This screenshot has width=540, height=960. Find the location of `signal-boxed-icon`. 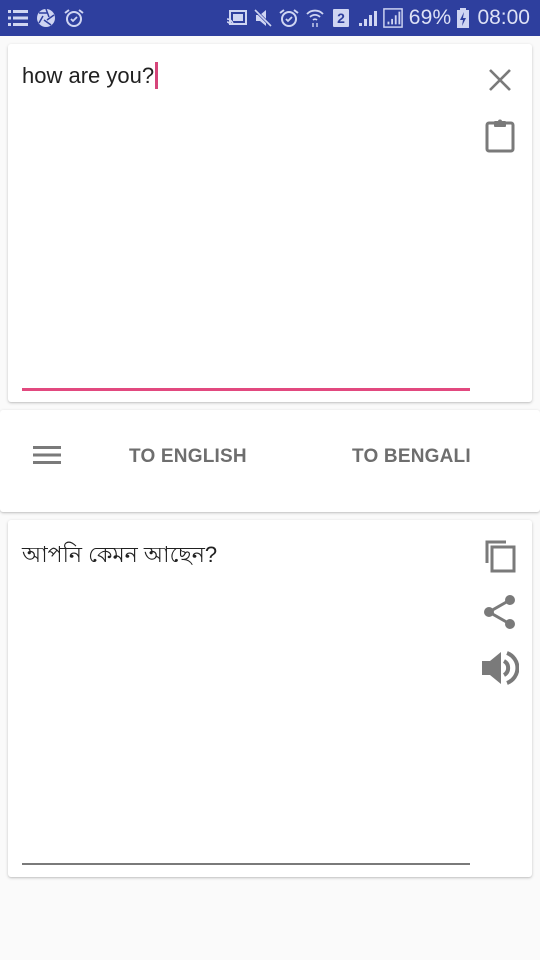

signal-boxed-icon is located at coordinates (392, 18).